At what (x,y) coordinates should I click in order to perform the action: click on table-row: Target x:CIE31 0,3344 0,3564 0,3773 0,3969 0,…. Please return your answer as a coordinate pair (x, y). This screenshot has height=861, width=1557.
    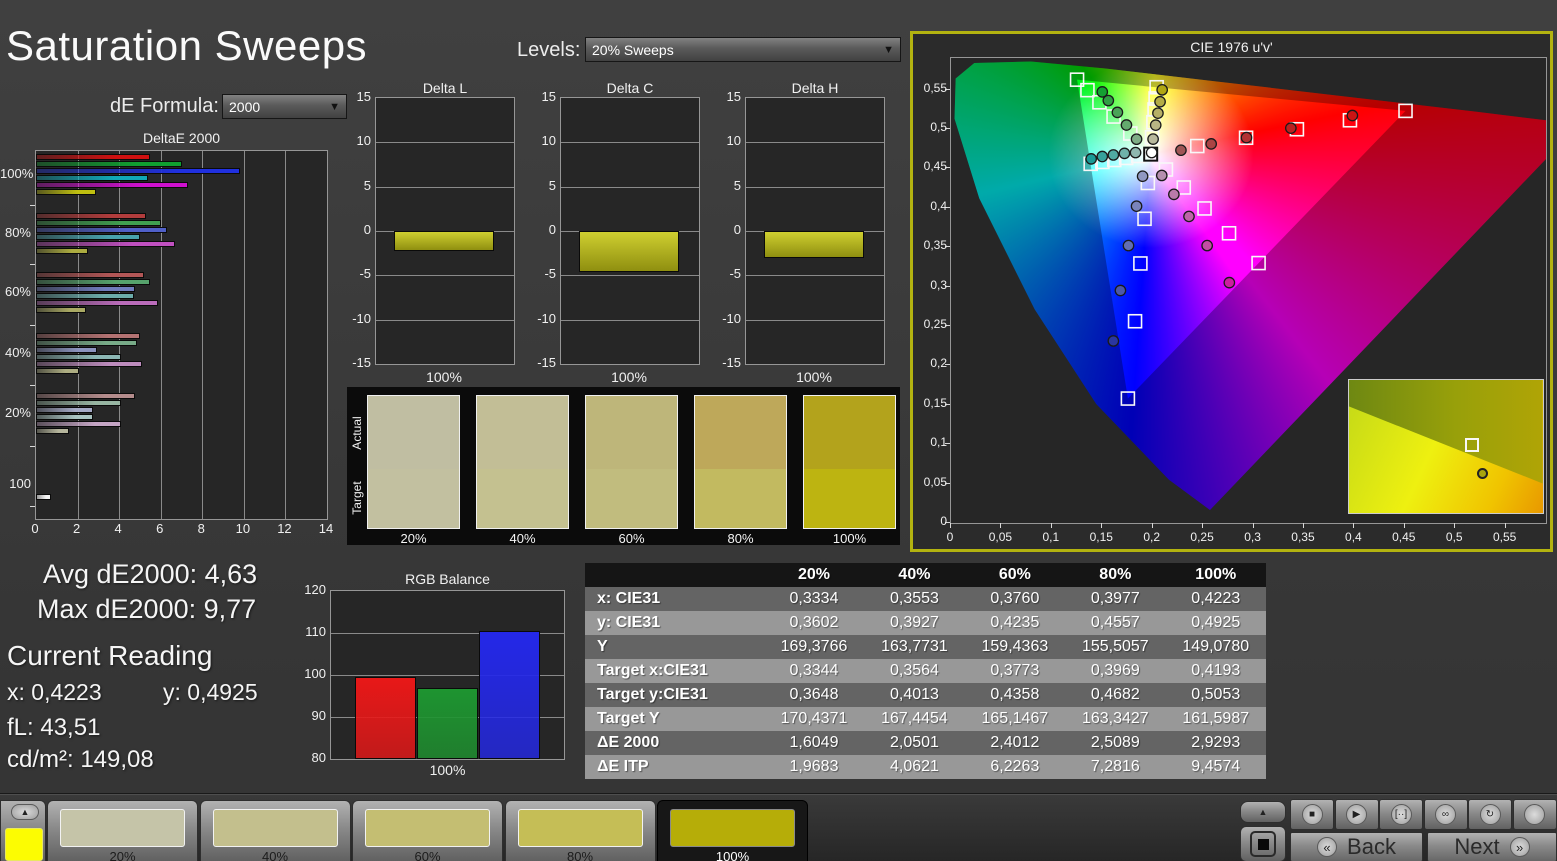
    Looking at the image, I should click on (925, 671).